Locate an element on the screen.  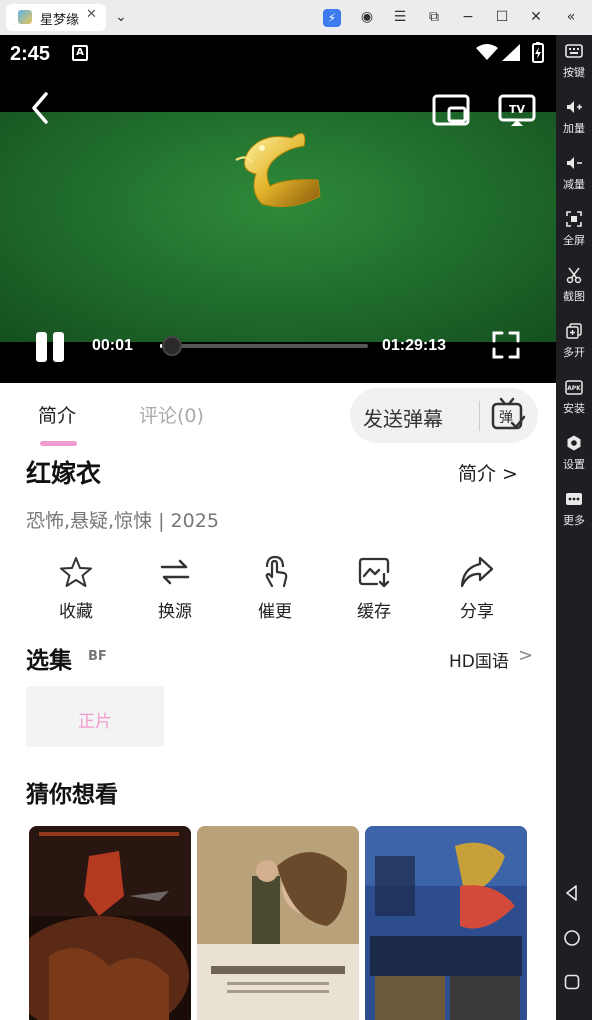
intro-link: 简介 > is located at coordinates (488, 472).